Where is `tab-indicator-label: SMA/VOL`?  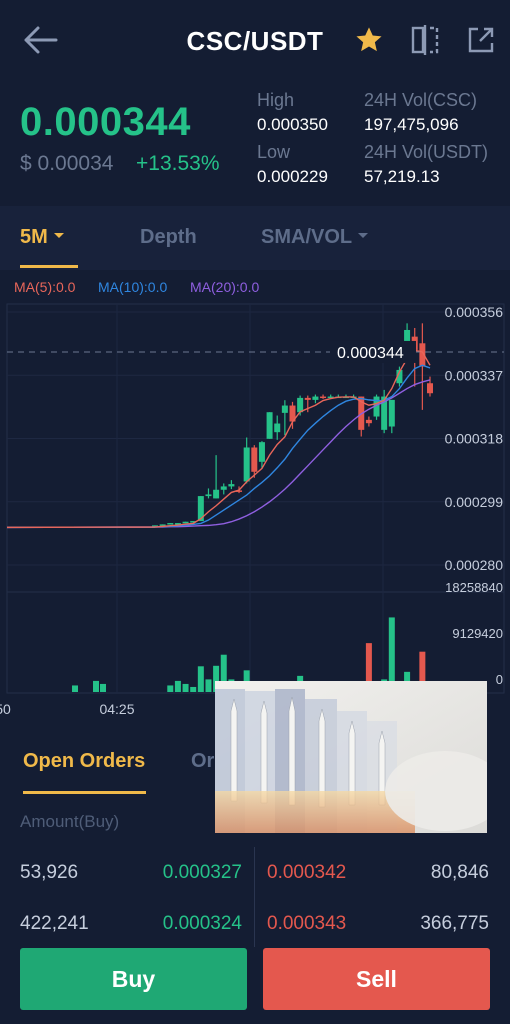 tab-indicator-label: SMA/VOL is located at coordinates (307, 237).